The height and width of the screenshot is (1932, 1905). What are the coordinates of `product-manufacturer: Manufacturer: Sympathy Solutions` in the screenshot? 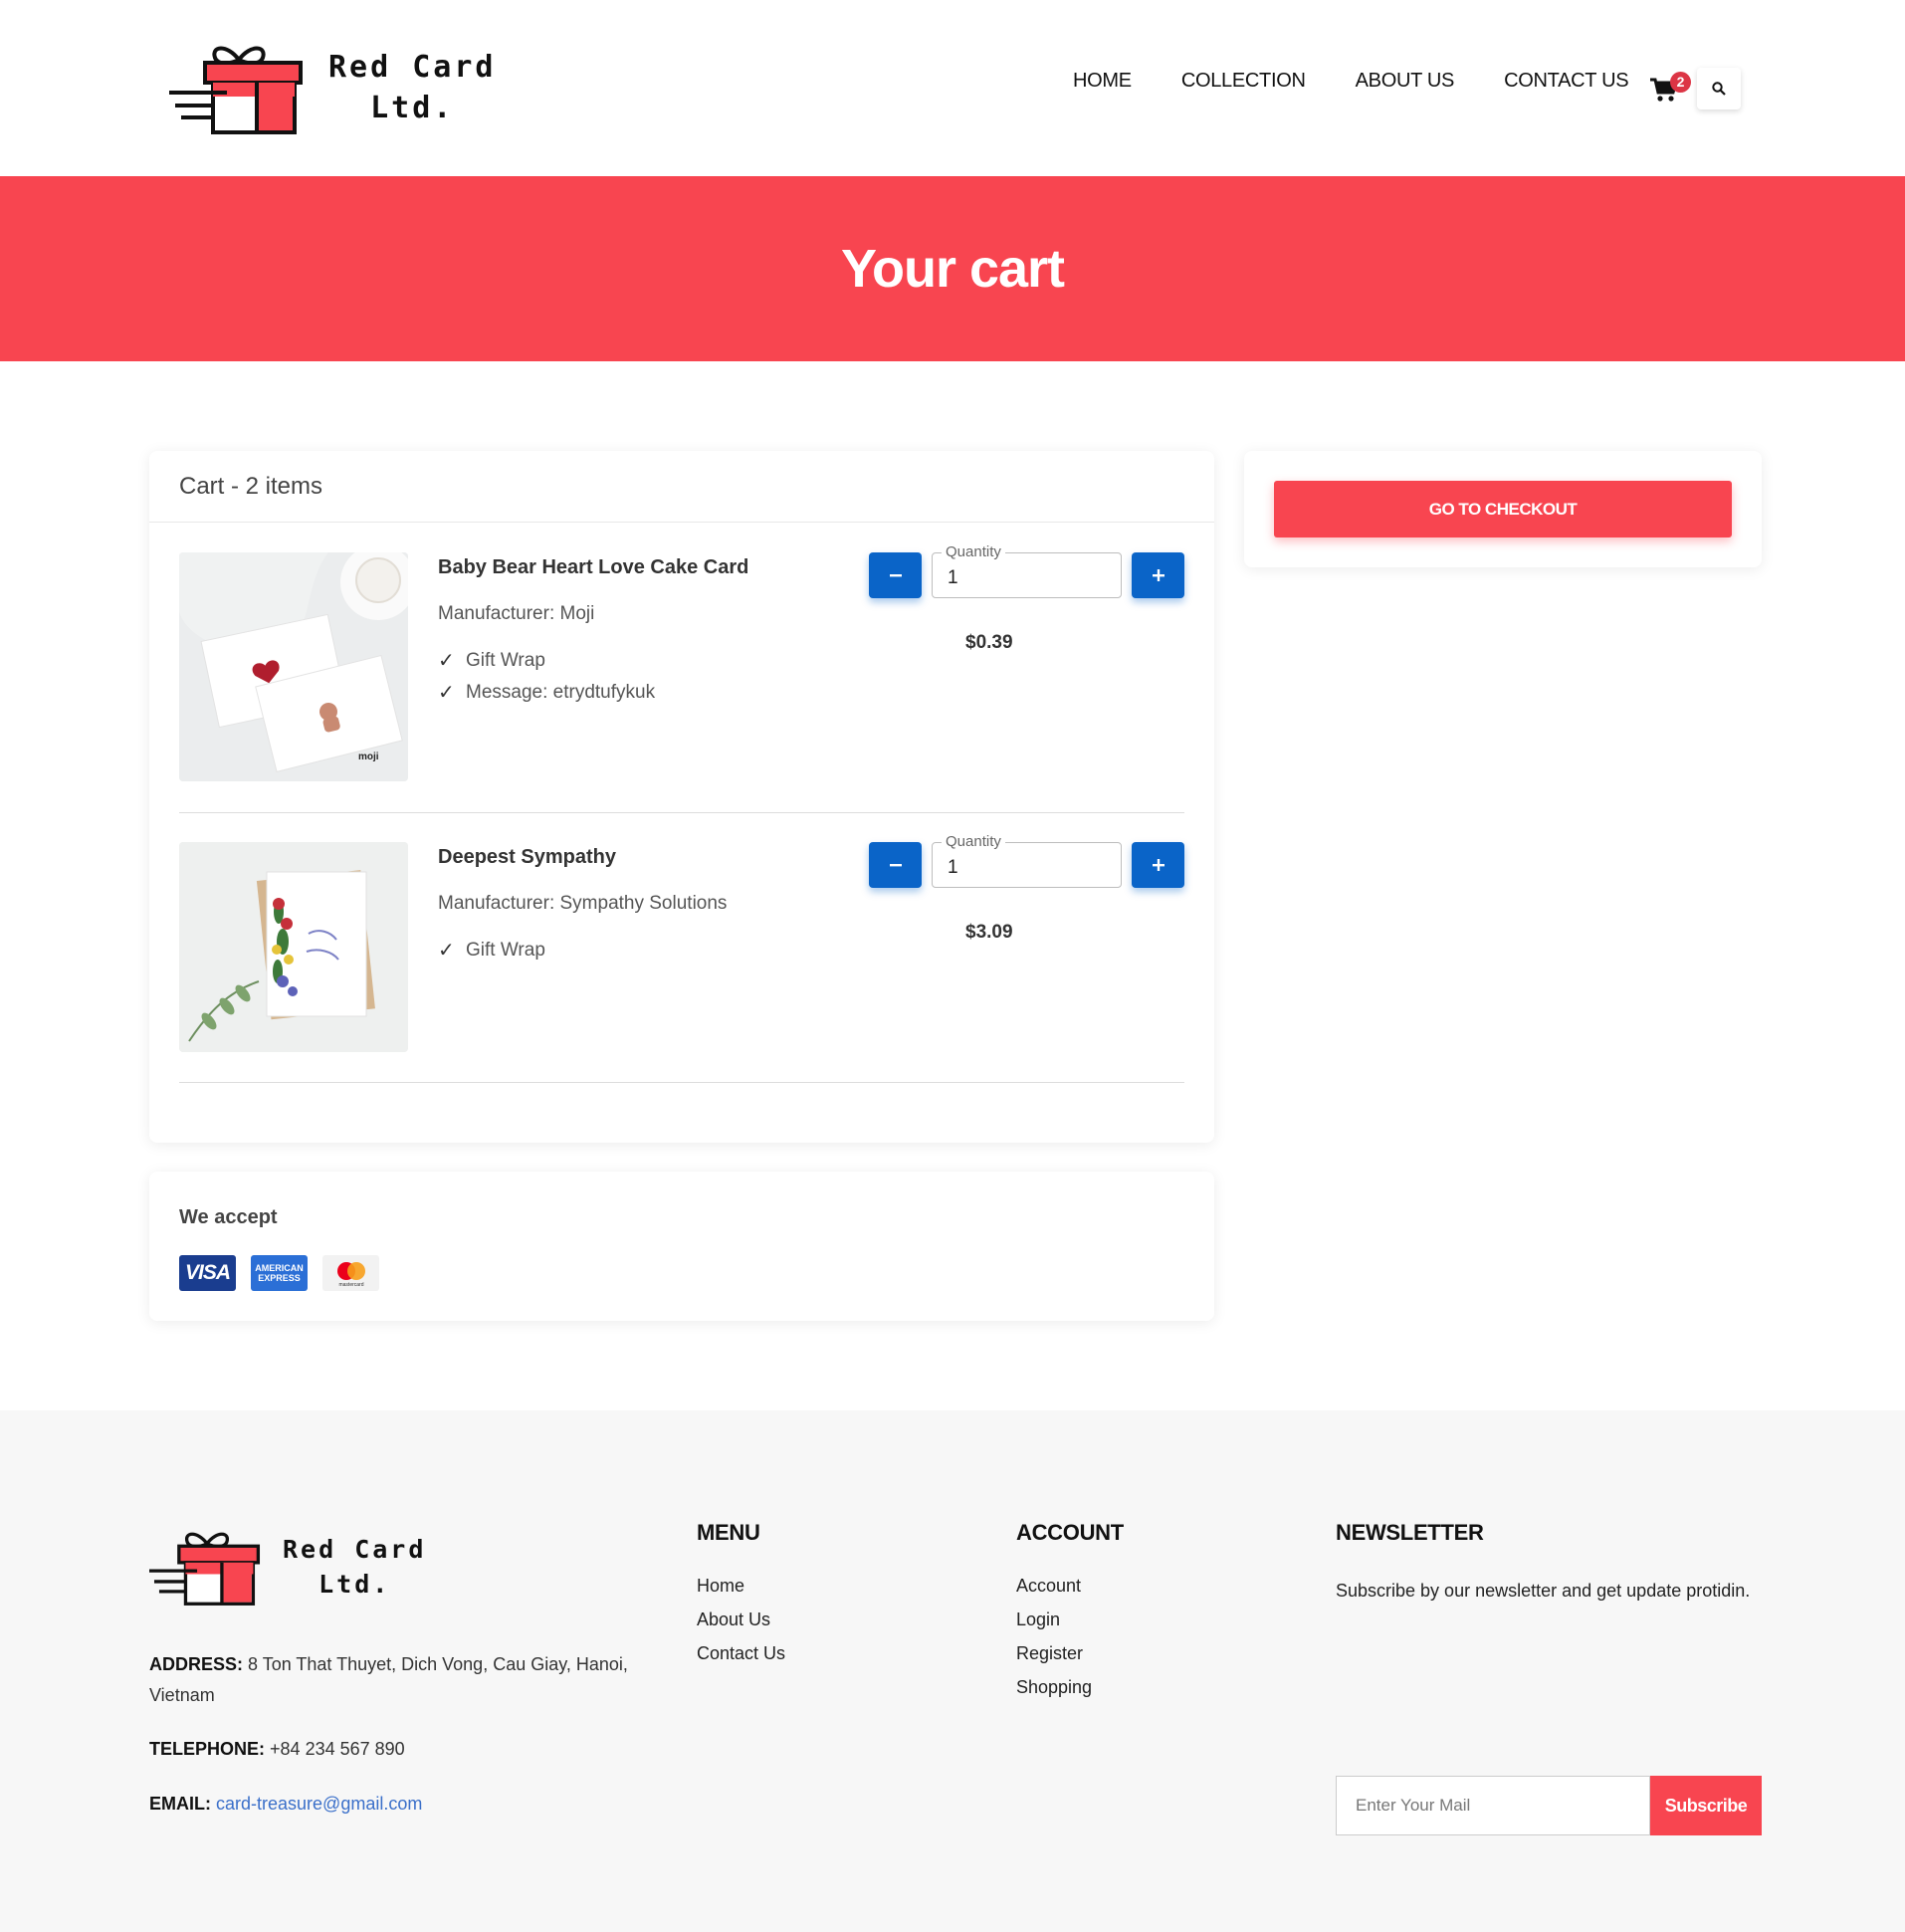 It's located at (583, 903).